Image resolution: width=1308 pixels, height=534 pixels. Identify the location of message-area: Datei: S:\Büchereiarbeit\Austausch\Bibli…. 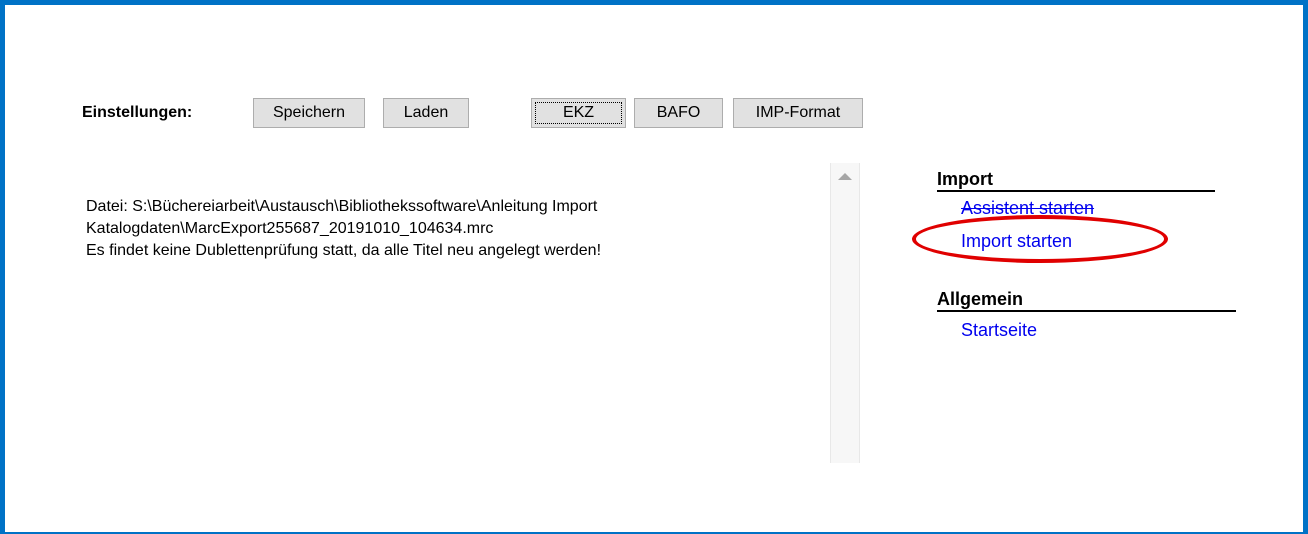
(456, 229).